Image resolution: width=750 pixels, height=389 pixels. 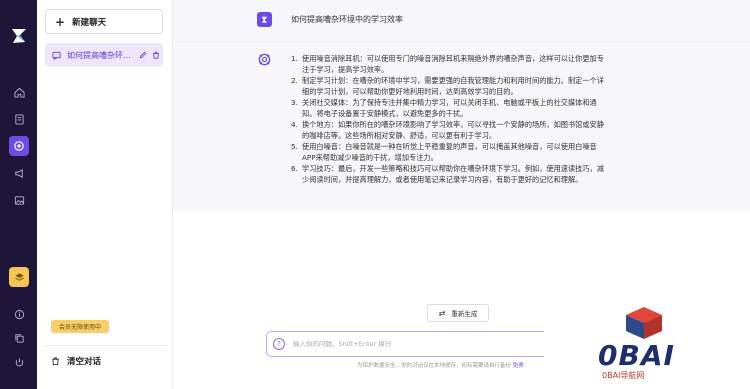 What do you see at coordinates (264, 59) in the screenshot?
I see `assistant-avatar-icon` at bounding box center [264, 59].